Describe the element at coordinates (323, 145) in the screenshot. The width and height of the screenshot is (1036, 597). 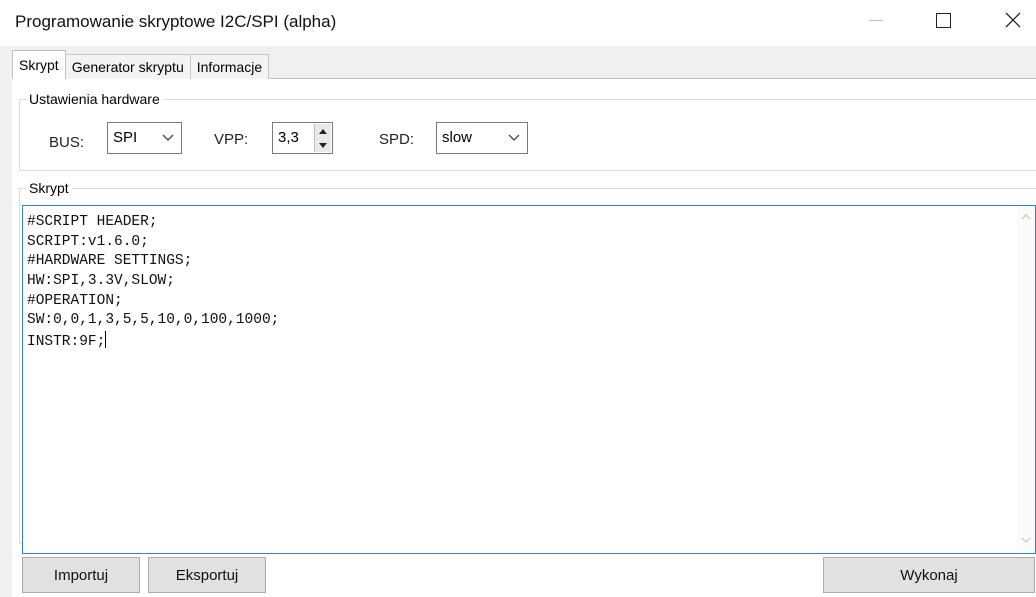
I see `stepper-down-icon` at that location.